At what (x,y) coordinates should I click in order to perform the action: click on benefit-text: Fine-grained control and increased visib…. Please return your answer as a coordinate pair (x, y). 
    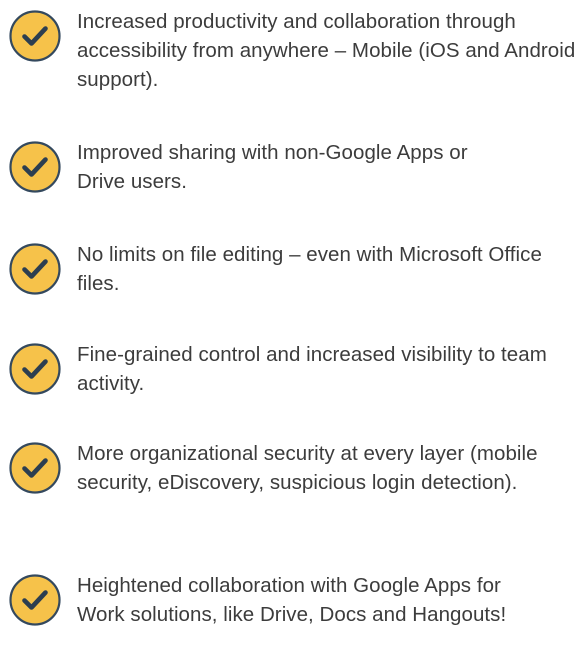
    Looking at the image, I should click on (312, 369).